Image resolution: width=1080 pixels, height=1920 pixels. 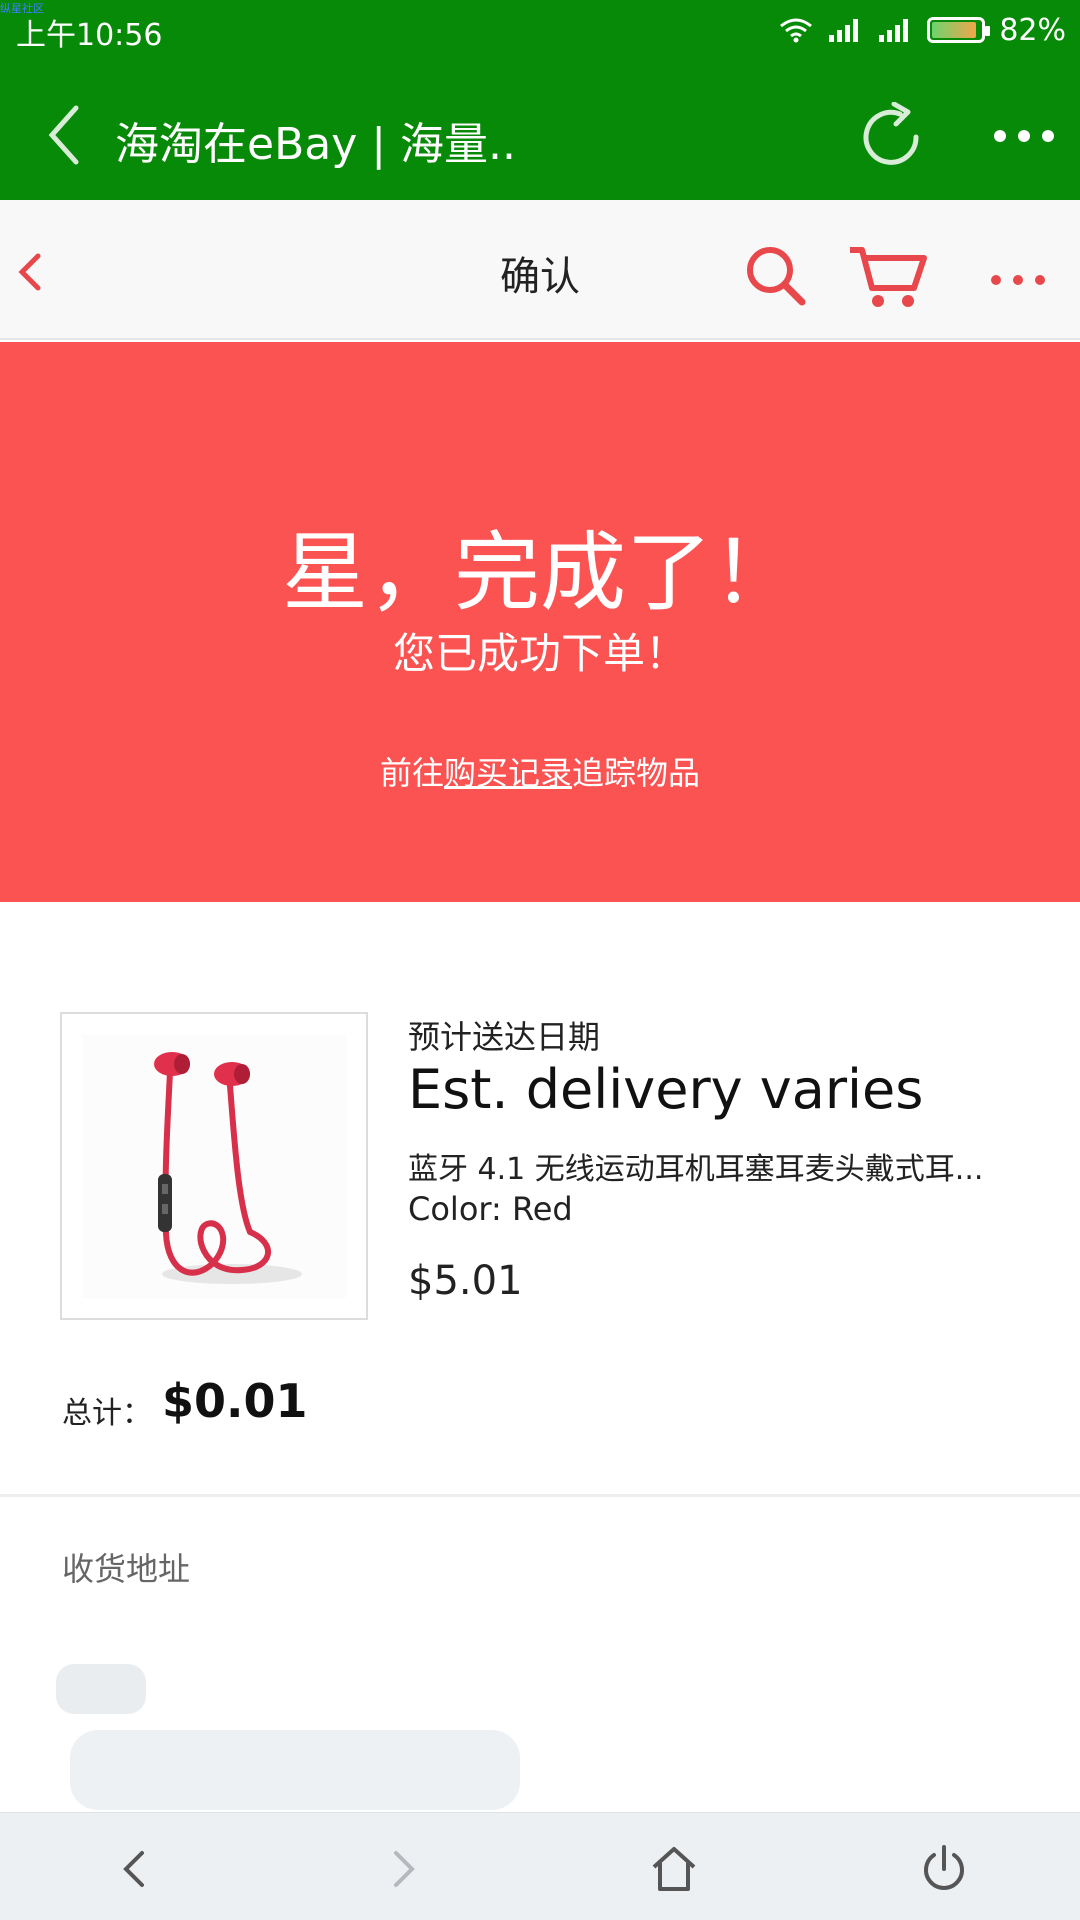 What do you see at coordinates (504, 1037) in the screenshot?
I see `eta-label: 预计送达日期` at bounding box center [504, 1037].